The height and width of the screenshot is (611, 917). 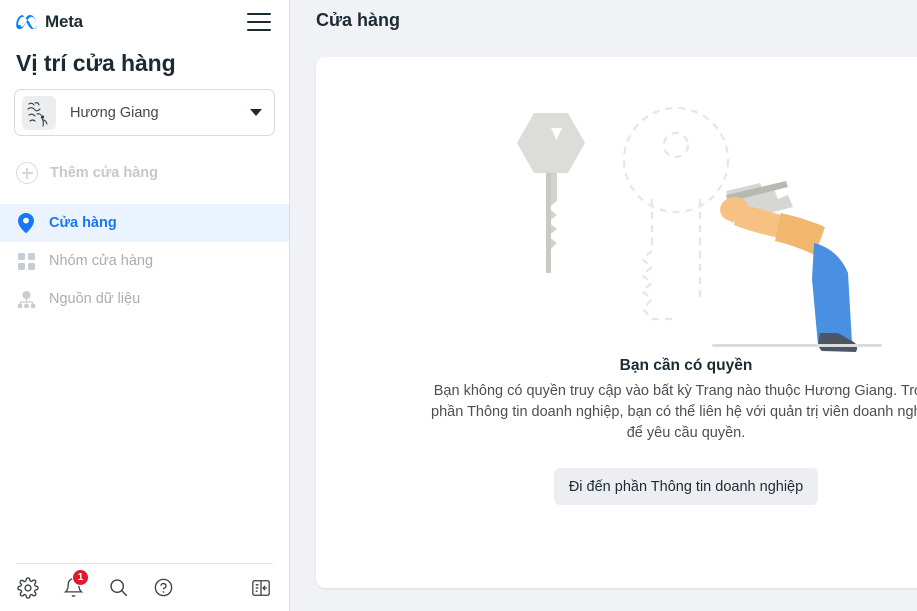 I want to click on add-store-button: Thêm cửa hàng, so click(x=144, y=173).